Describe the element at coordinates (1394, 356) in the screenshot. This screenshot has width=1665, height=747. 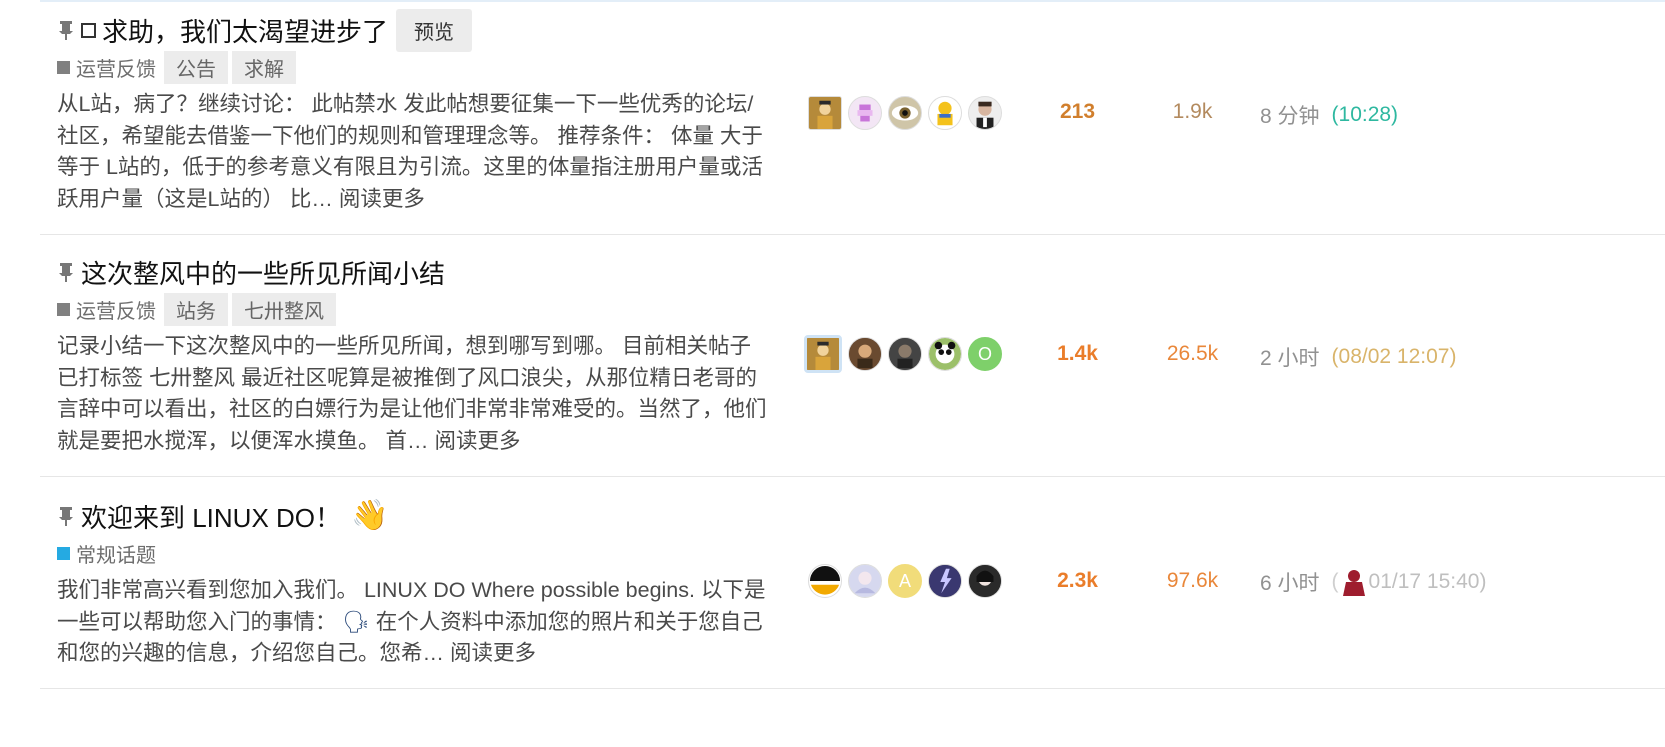
I see `activity-date: (08/02 12:07)` at that location.